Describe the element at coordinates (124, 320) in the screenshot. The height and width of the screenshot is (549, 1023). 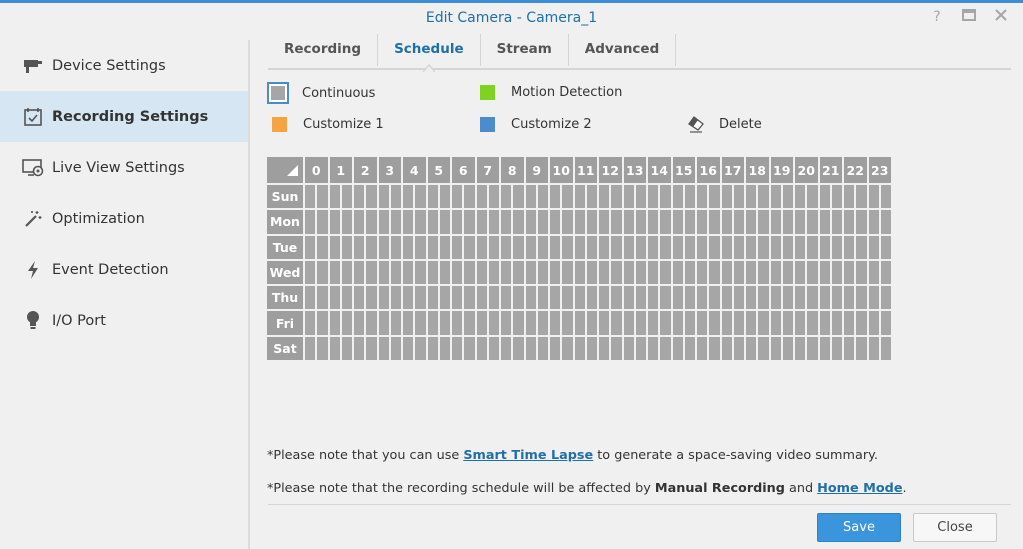
I see `sidebar-item-io-port: I/O Port` at that location.